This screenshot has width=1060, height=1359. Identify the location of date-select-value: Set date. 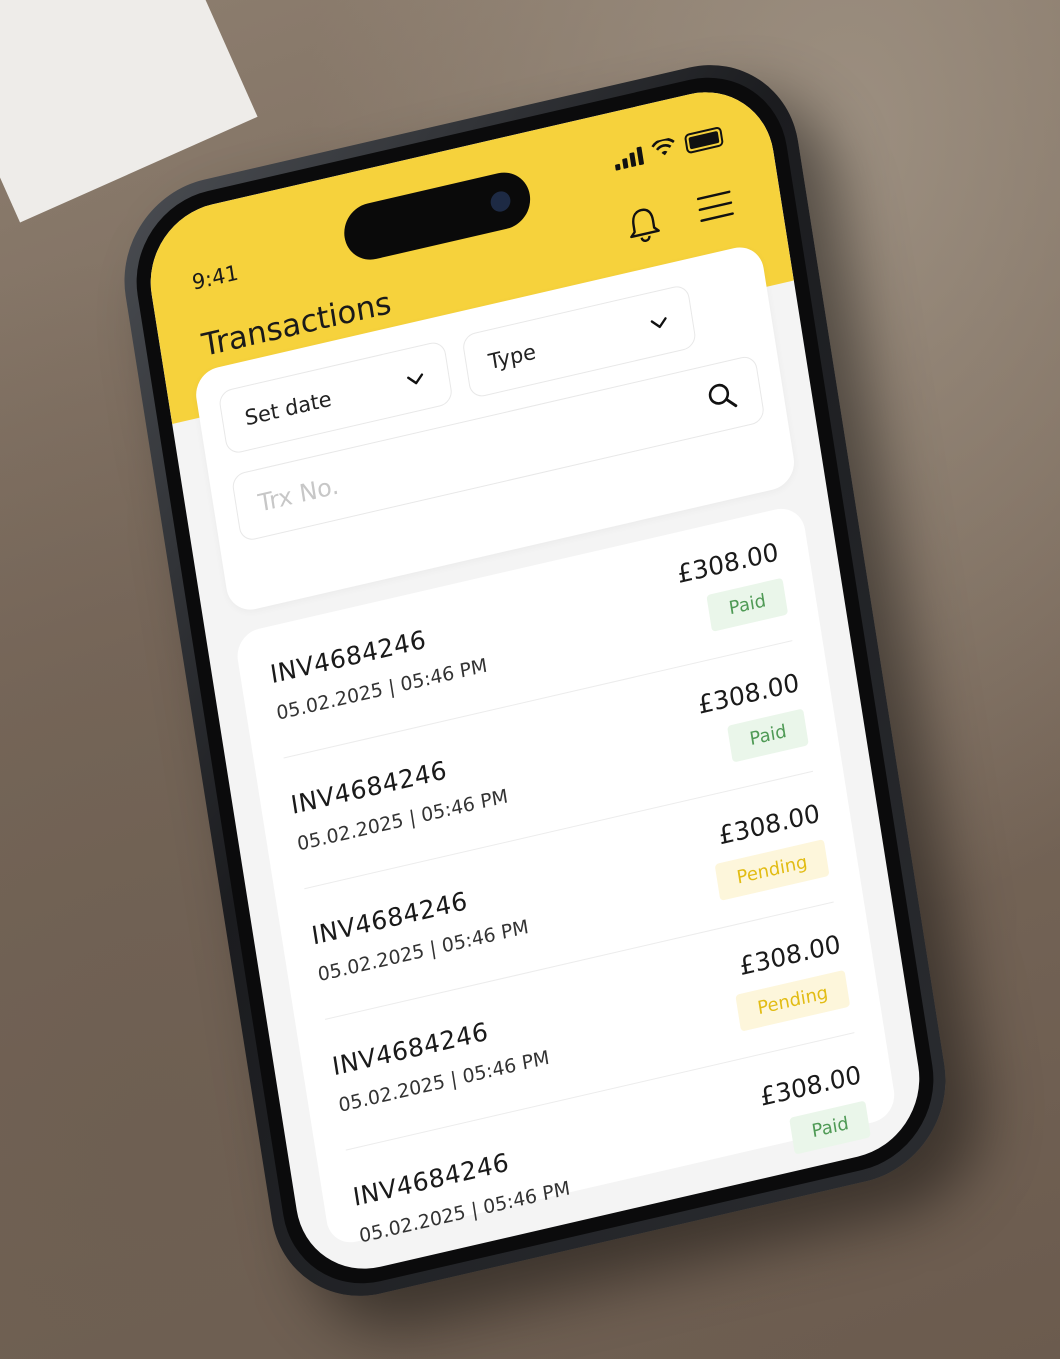
(288, 408).